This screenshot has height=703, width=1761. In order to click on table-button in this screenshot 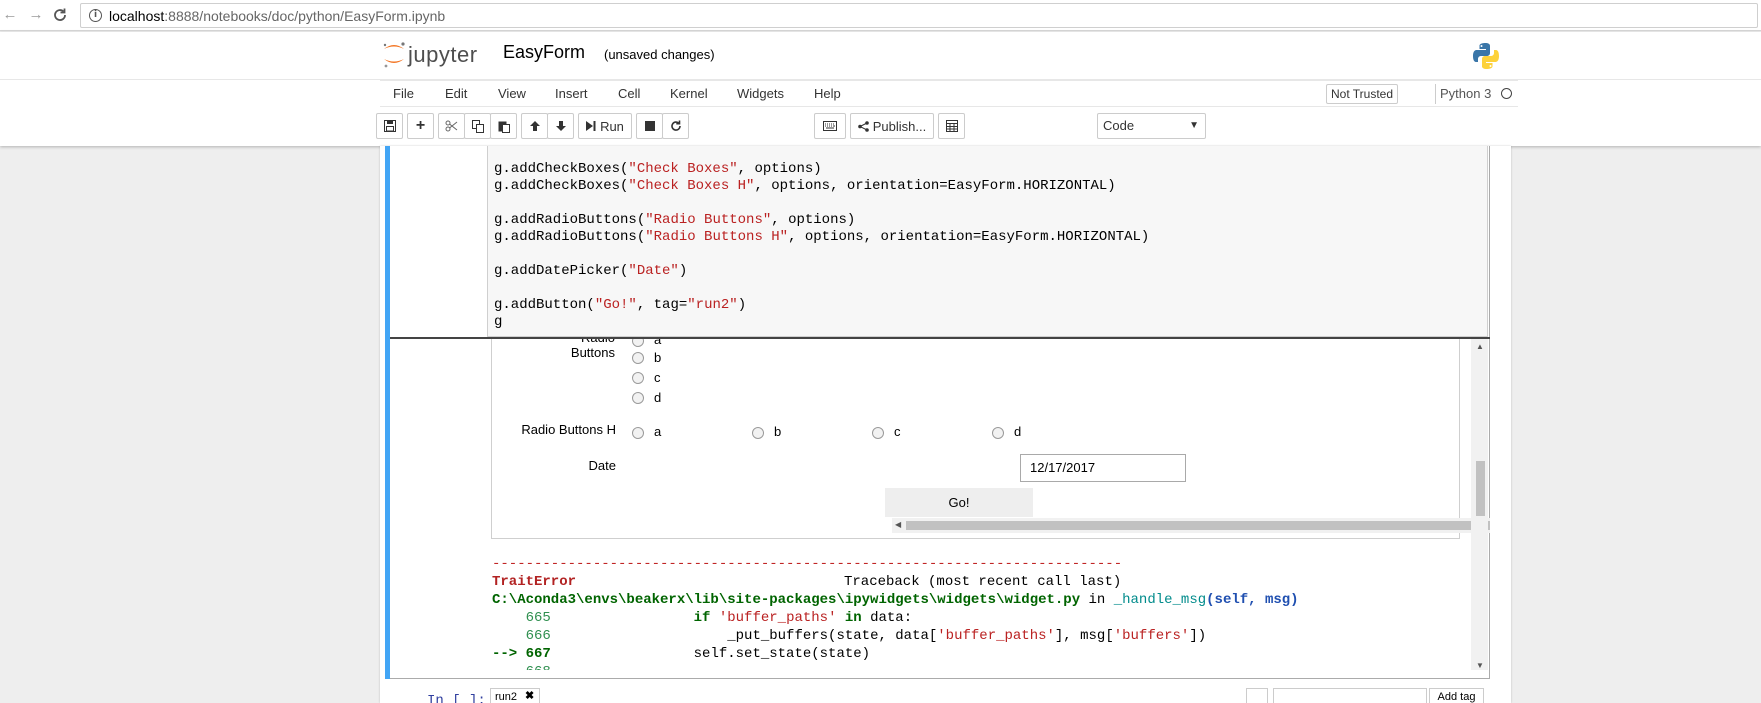, I will do `click(951, 126)`.